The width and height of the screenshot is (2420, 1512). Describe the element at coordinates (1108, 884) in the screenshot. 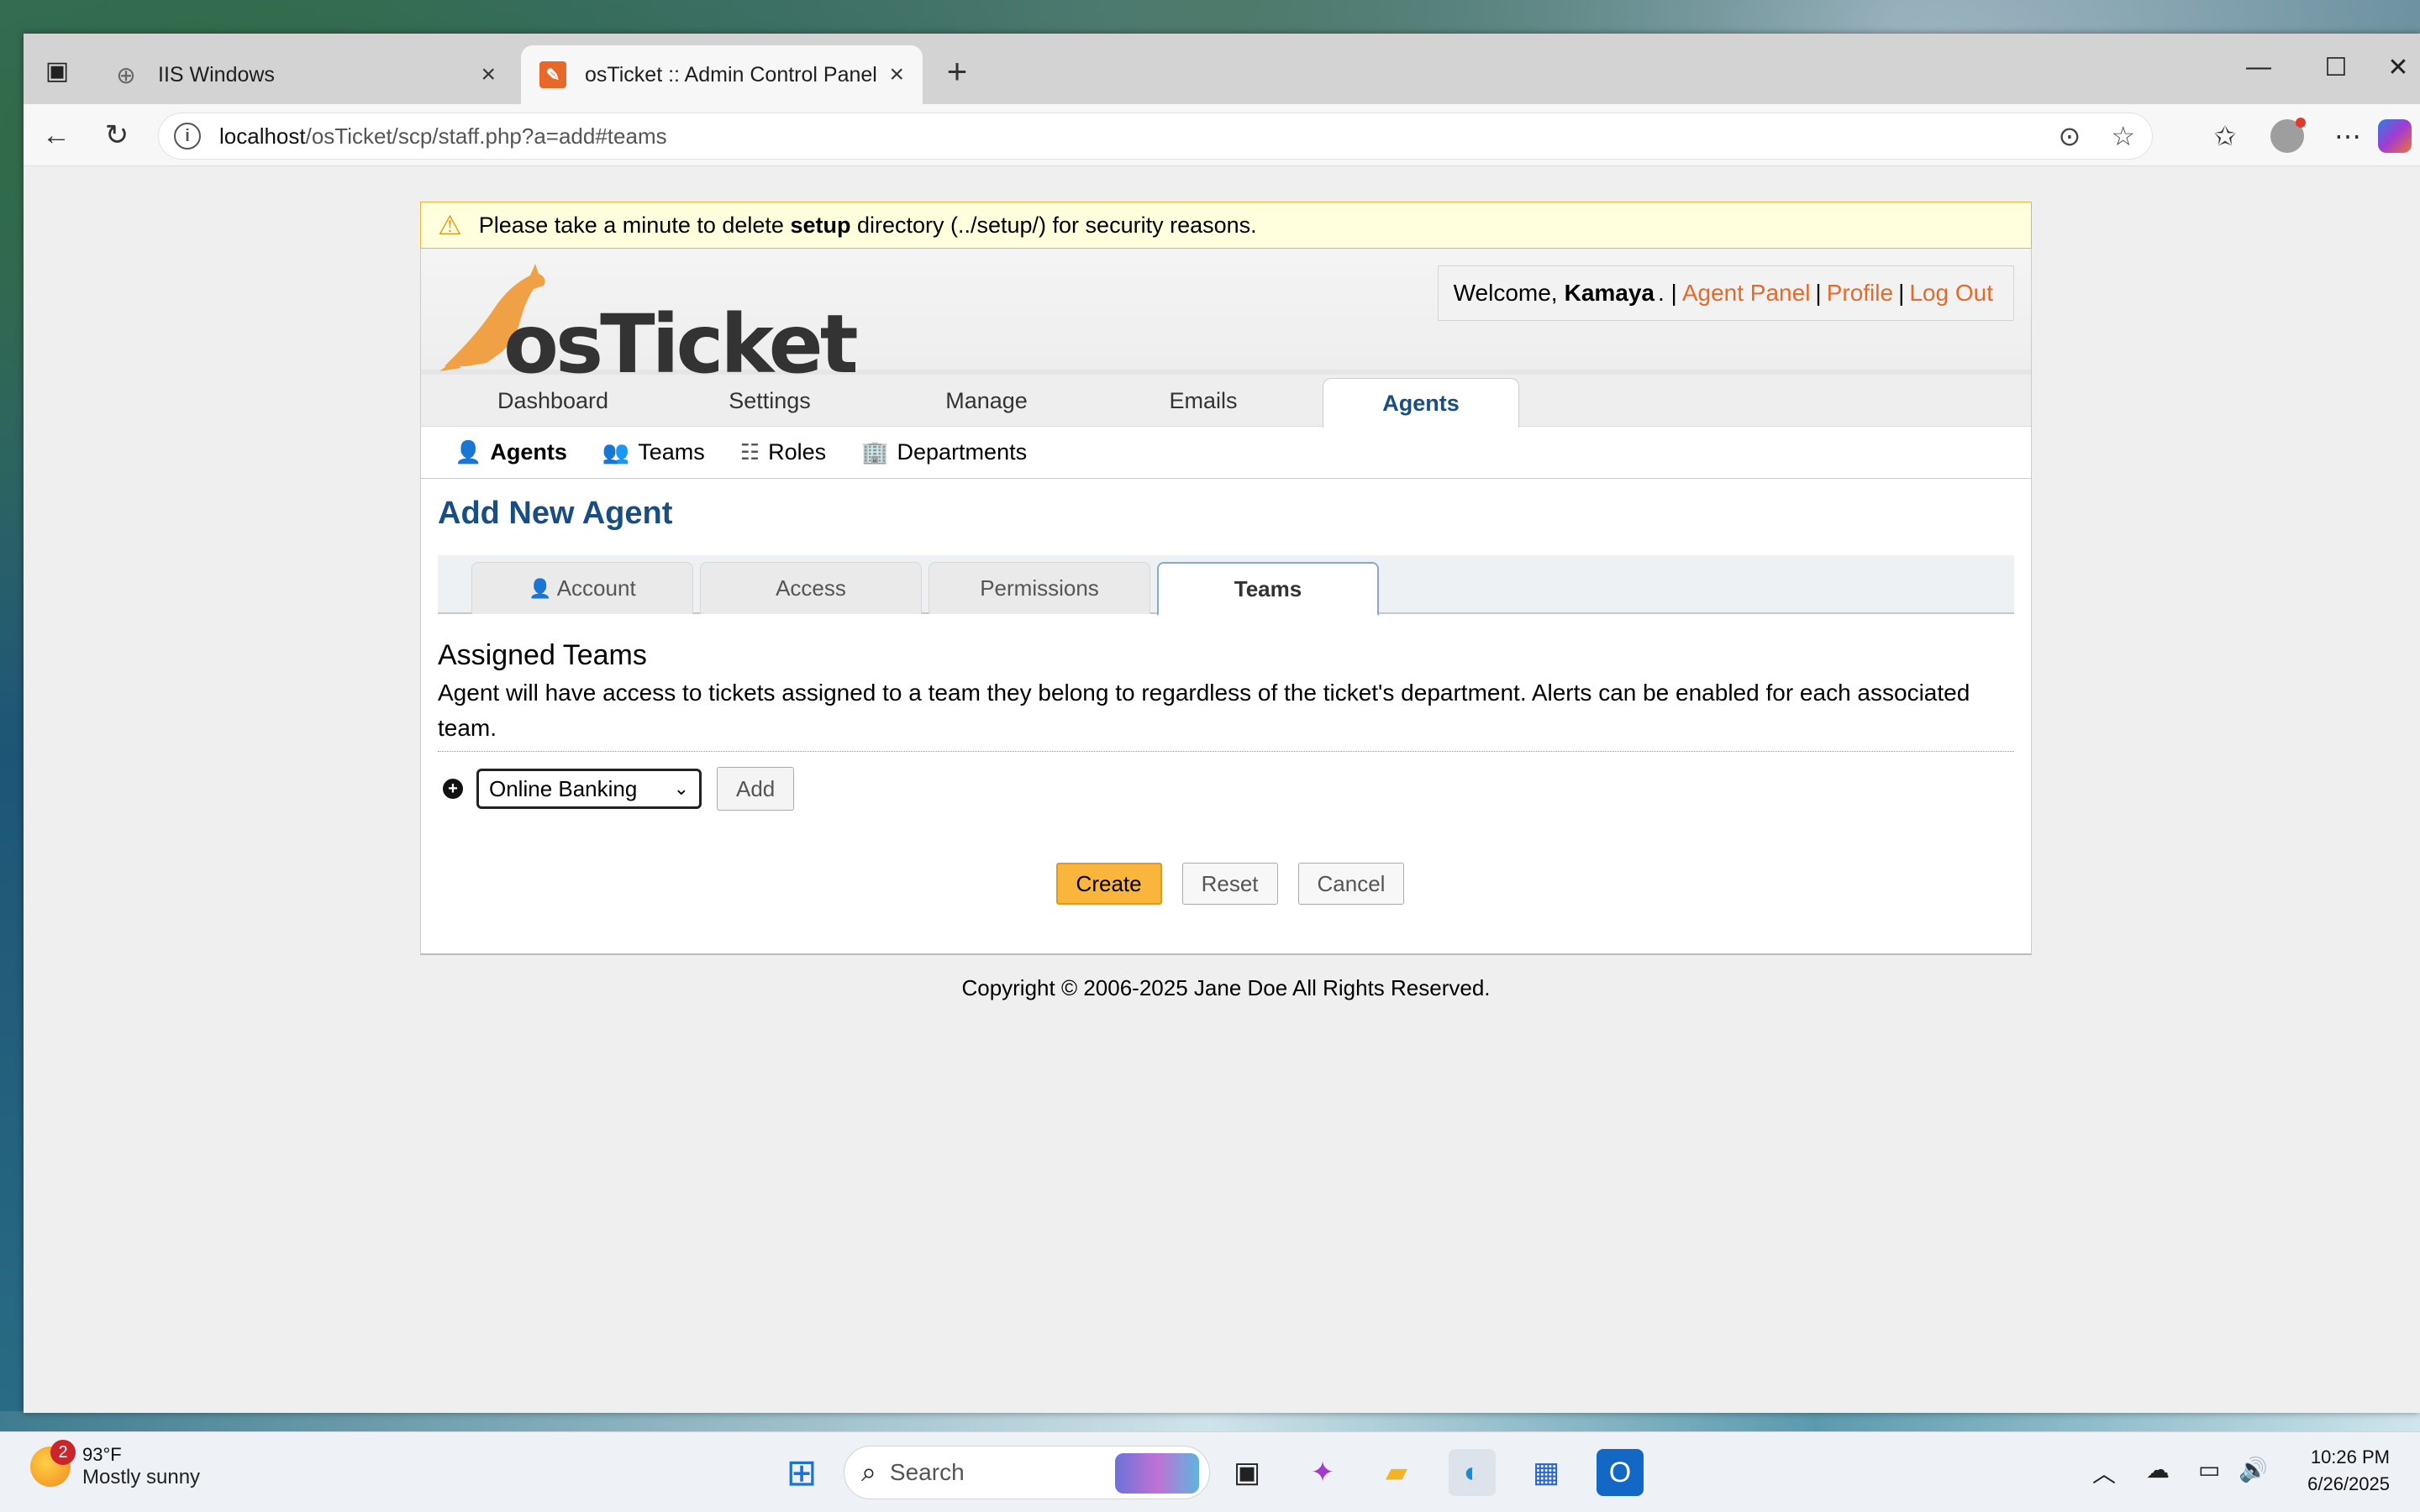

I see `create-button: Create` at that location.